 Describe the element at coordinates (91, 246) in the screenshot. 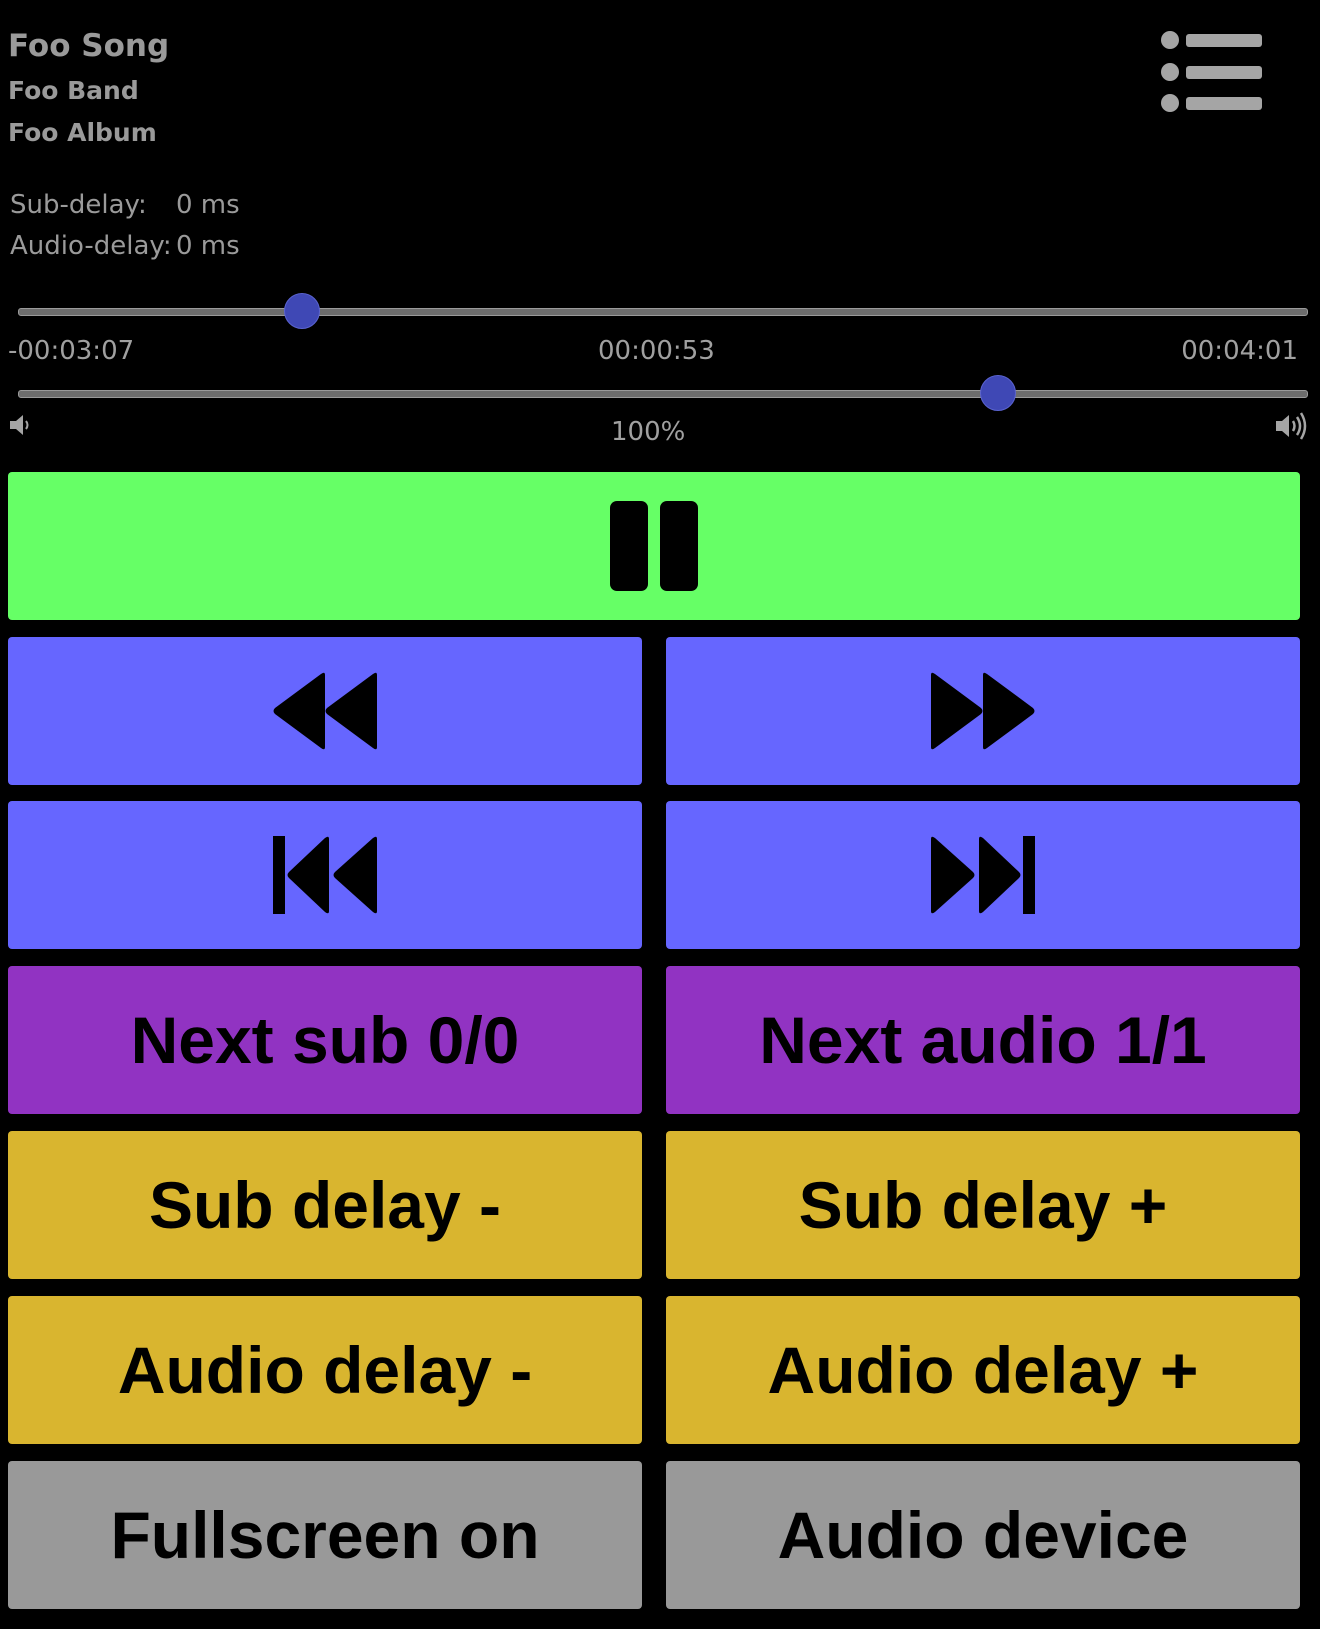

I see `audio-delay-label: Audio-delay:` at that location.